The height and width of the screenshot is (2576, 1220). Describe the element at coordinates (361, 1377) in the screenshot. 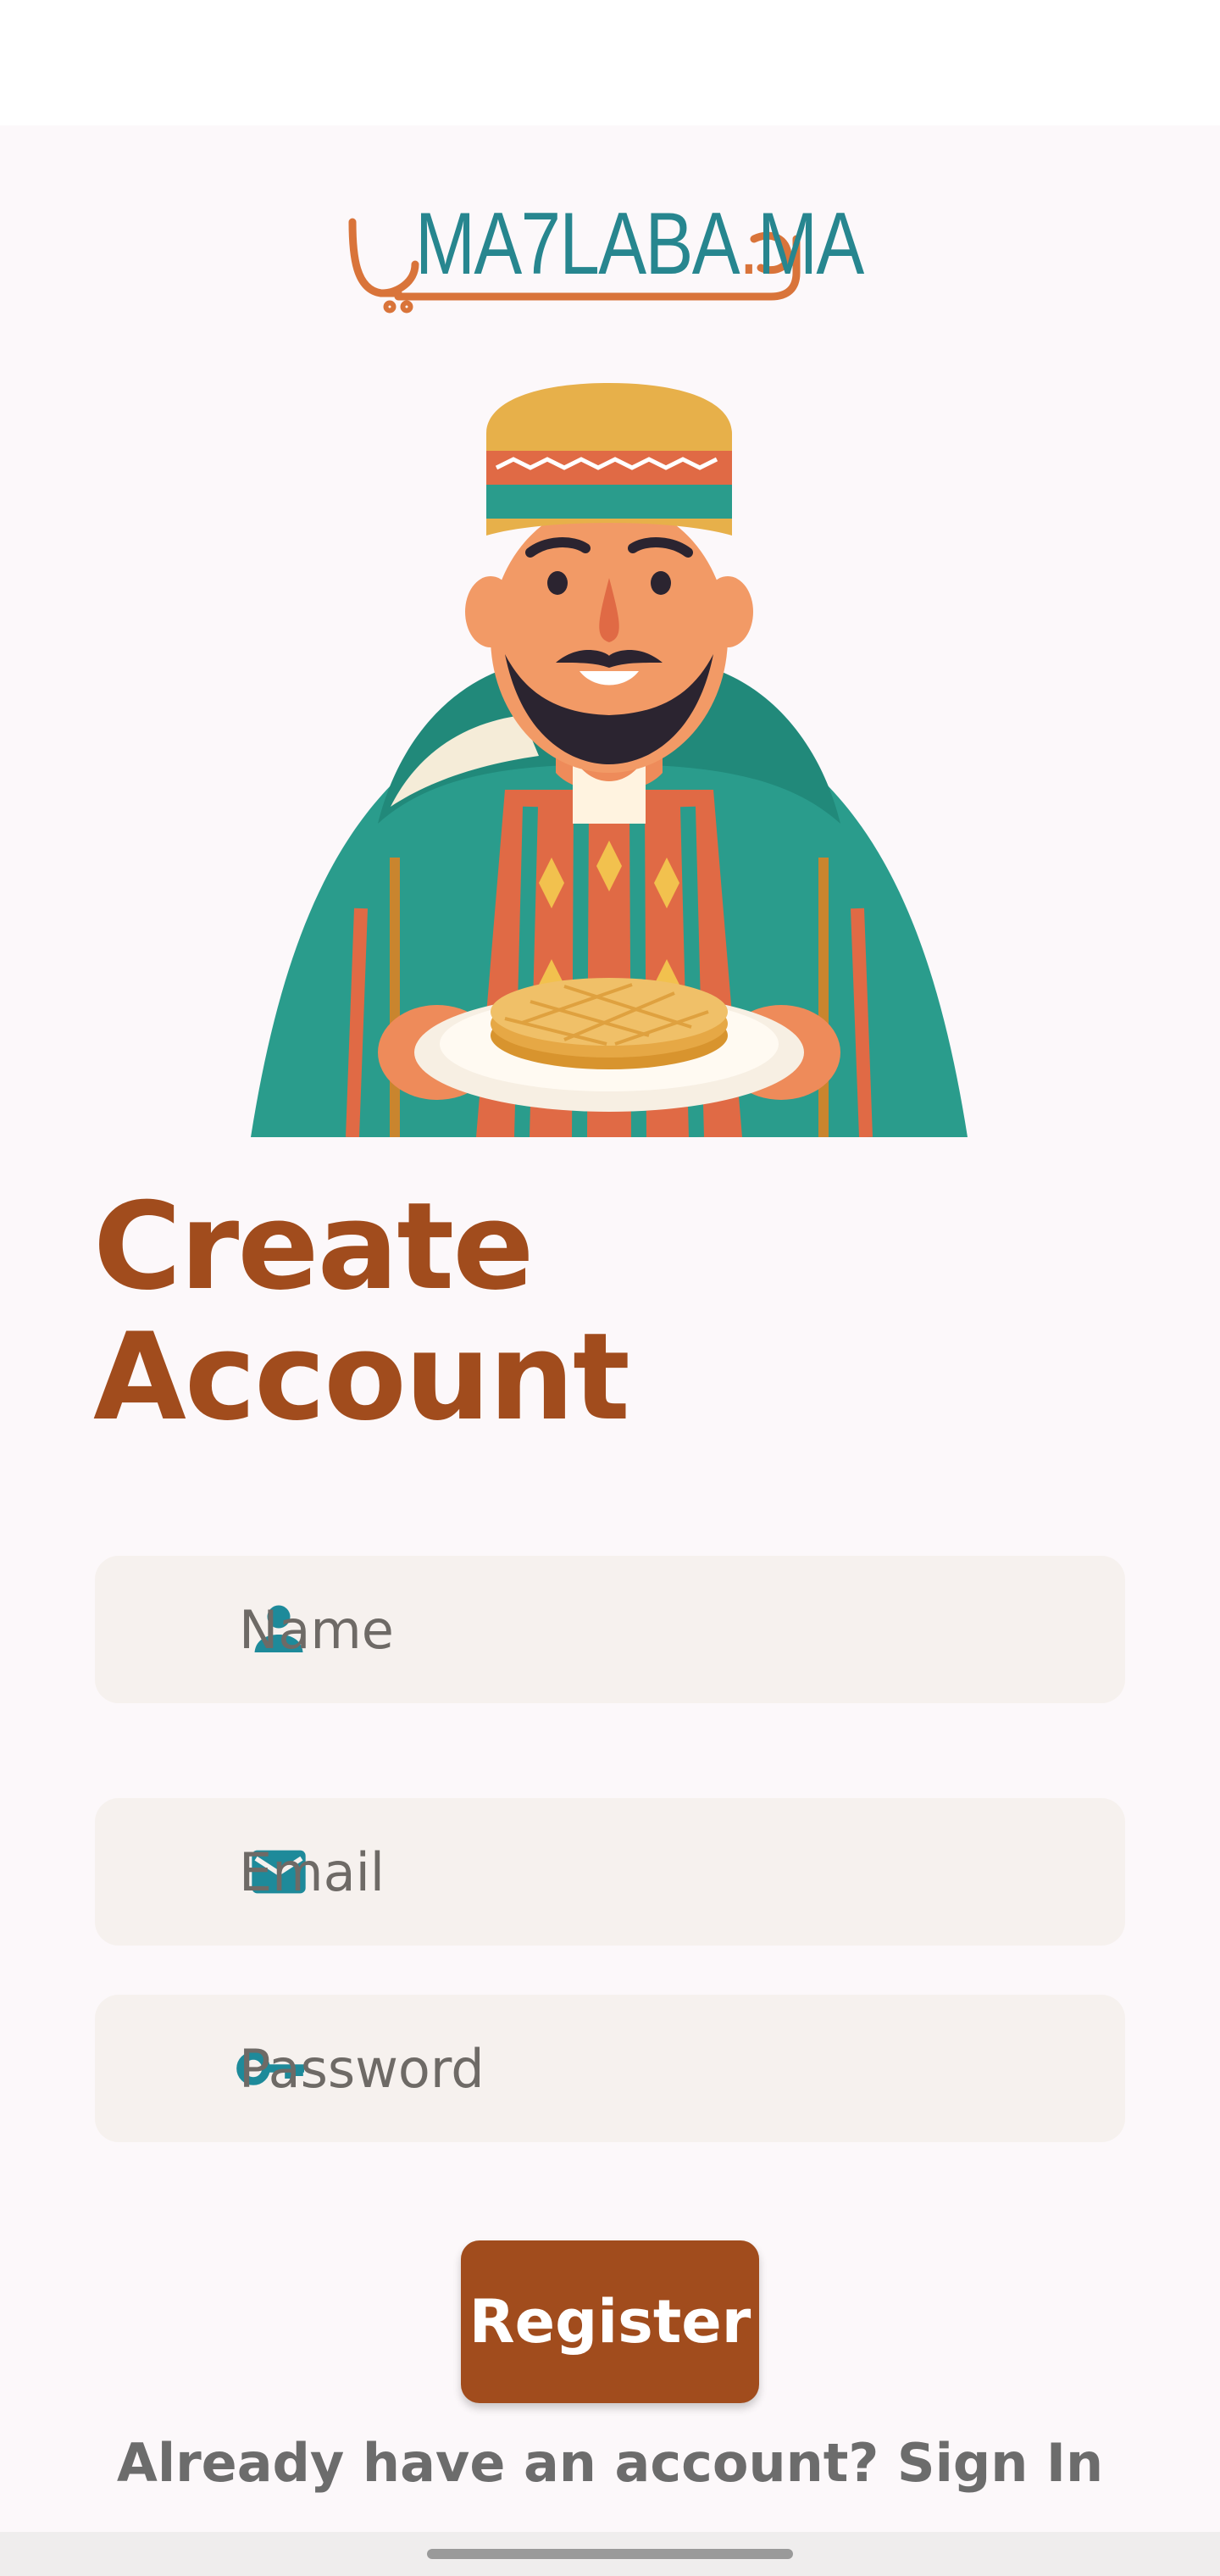

I see `title-line-2: Account` at that location.